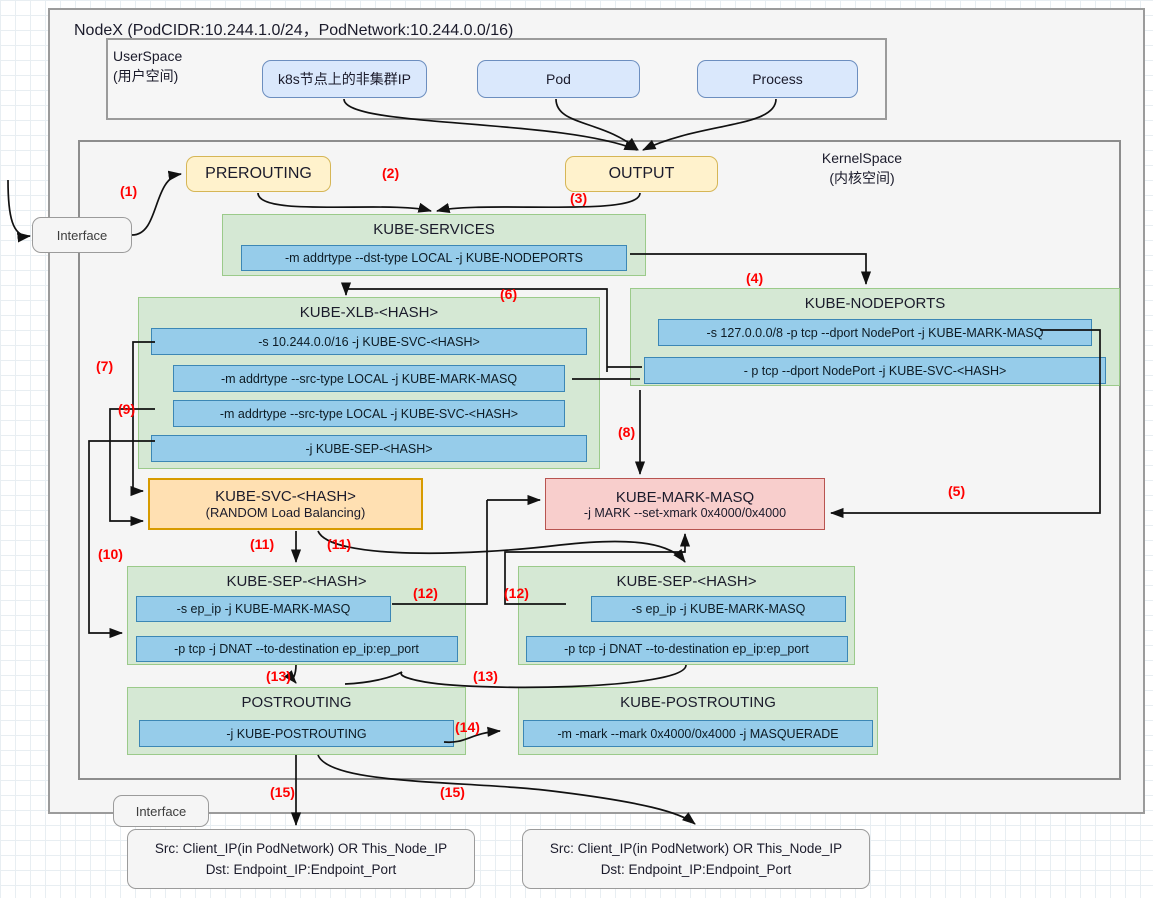 The image size is (1153, 898). What do you see at coordinates (301, 869) in the screenshot?
I see `packet-result-left-dst: Dst: Endpoint_IP:Endpoint_Port` at bounding box center [301, 869].